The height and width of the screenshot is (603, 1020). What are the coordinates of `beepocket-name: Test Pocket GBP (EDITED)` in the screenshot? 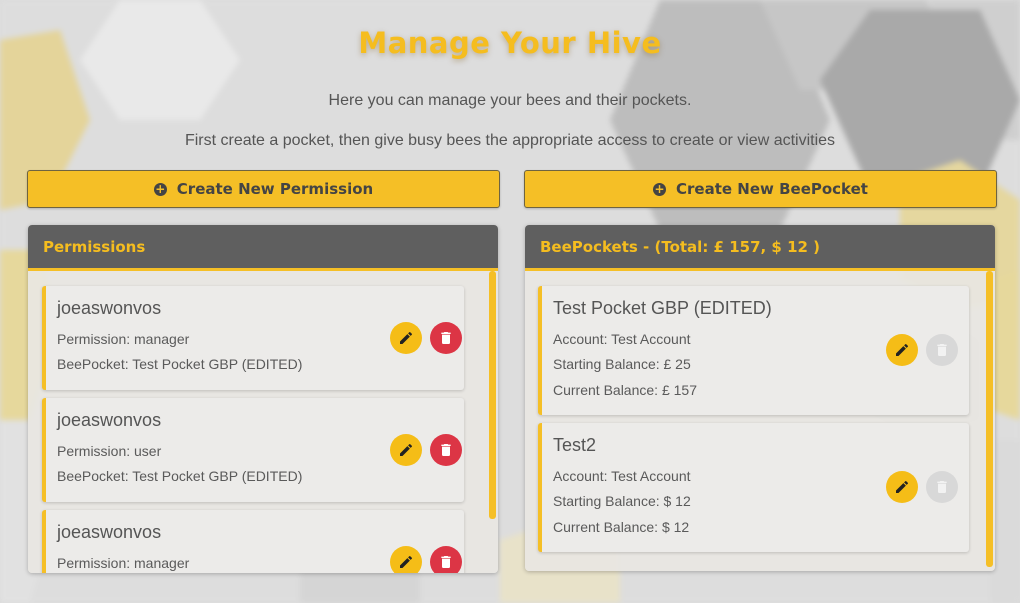 It's located at (662, 308).